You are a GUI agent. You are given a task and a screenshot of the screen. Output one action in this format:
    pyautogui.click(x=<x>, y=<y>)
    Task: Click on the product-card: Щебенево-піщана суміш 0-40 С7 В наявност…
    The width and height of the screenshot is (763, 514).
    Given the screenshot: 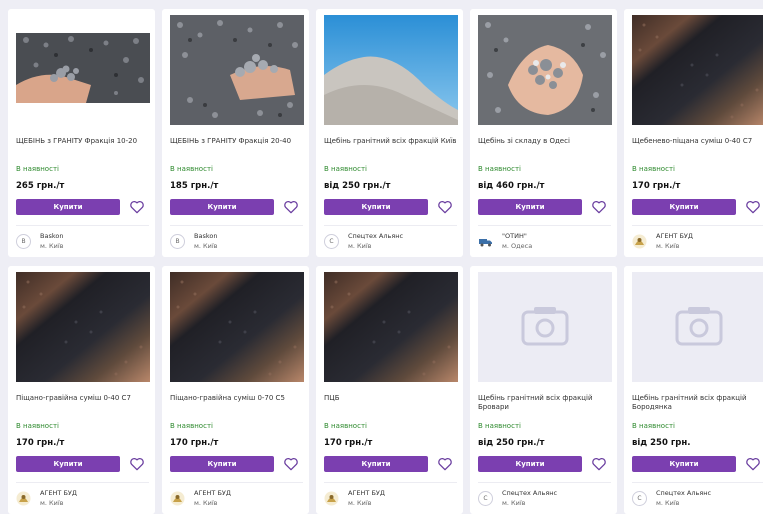 What is the action you would take?
    pyautogui.click(x=693, y=133)
    